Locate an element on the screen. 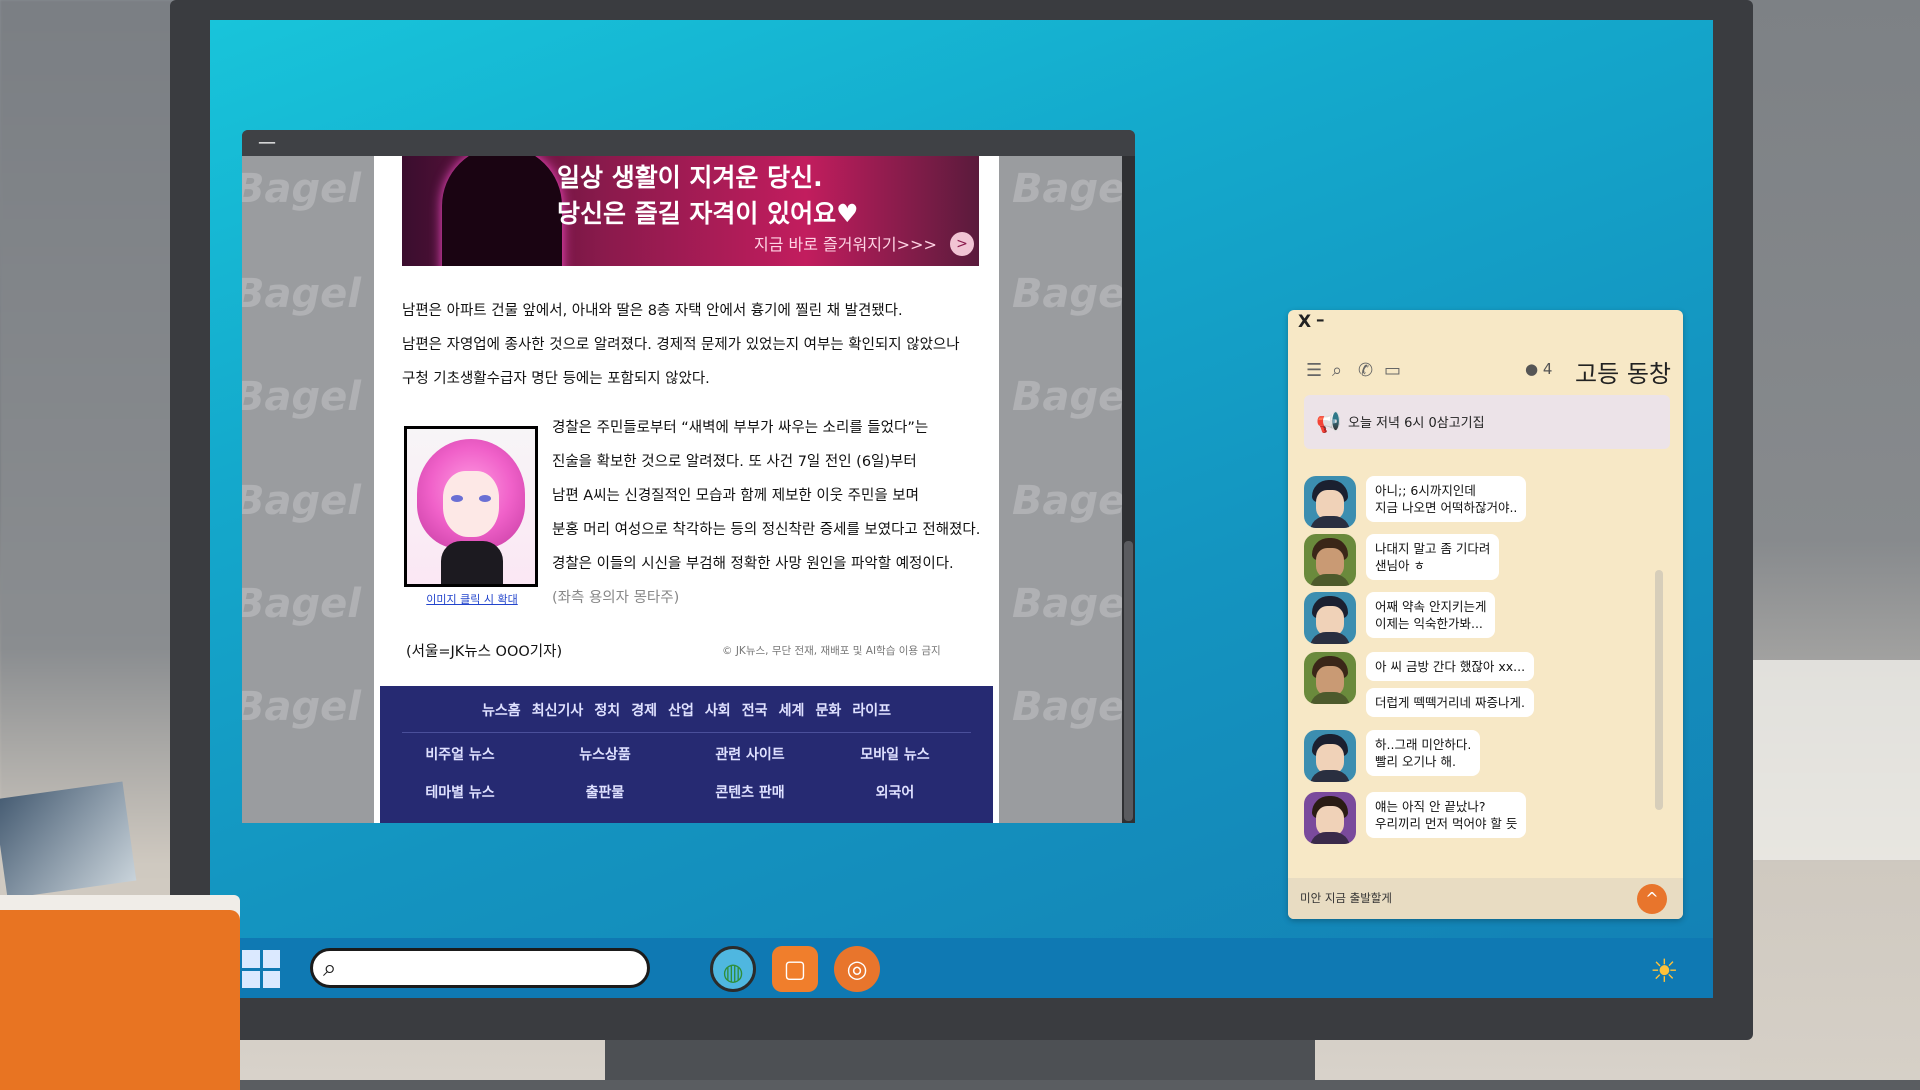 This screenshot has height=1090, width=1920. image-enlarge-link: 이미지 클릭 시 확대 is located at coordinates (472, 599).